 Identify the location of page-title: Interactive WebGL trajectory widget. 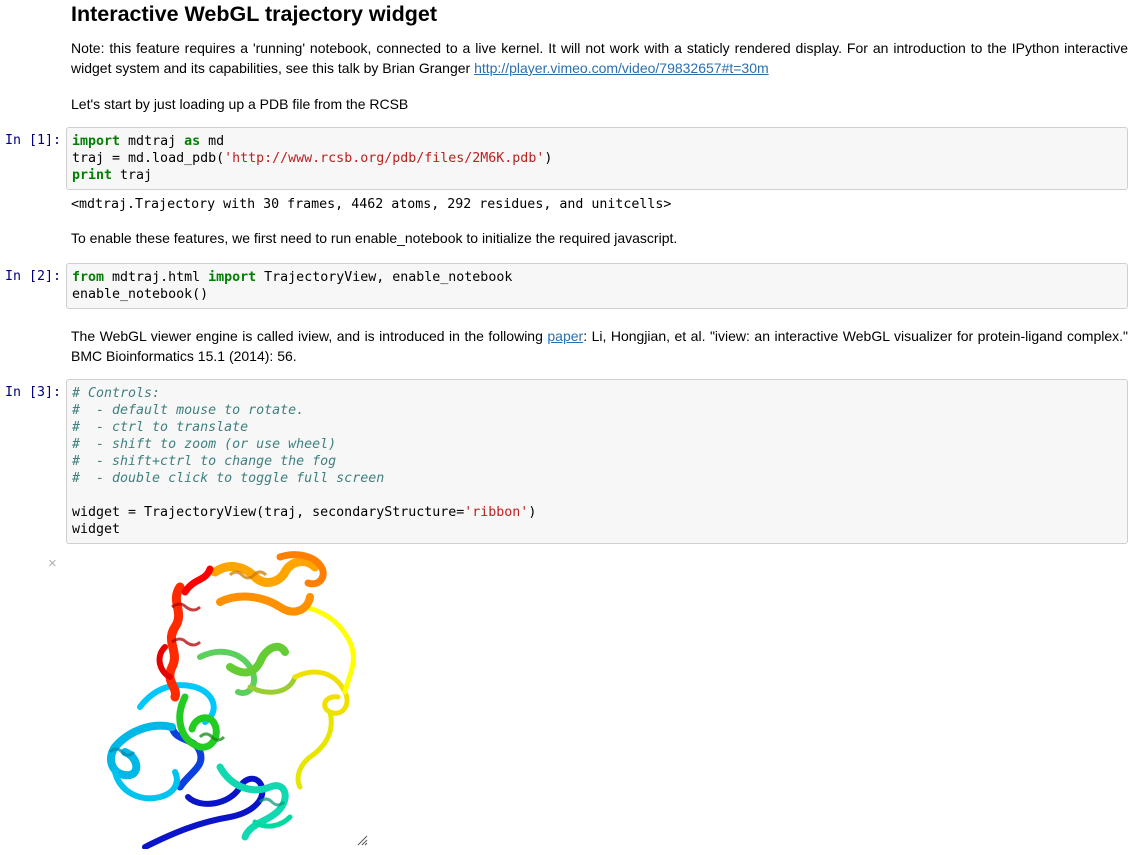
(254, 14).